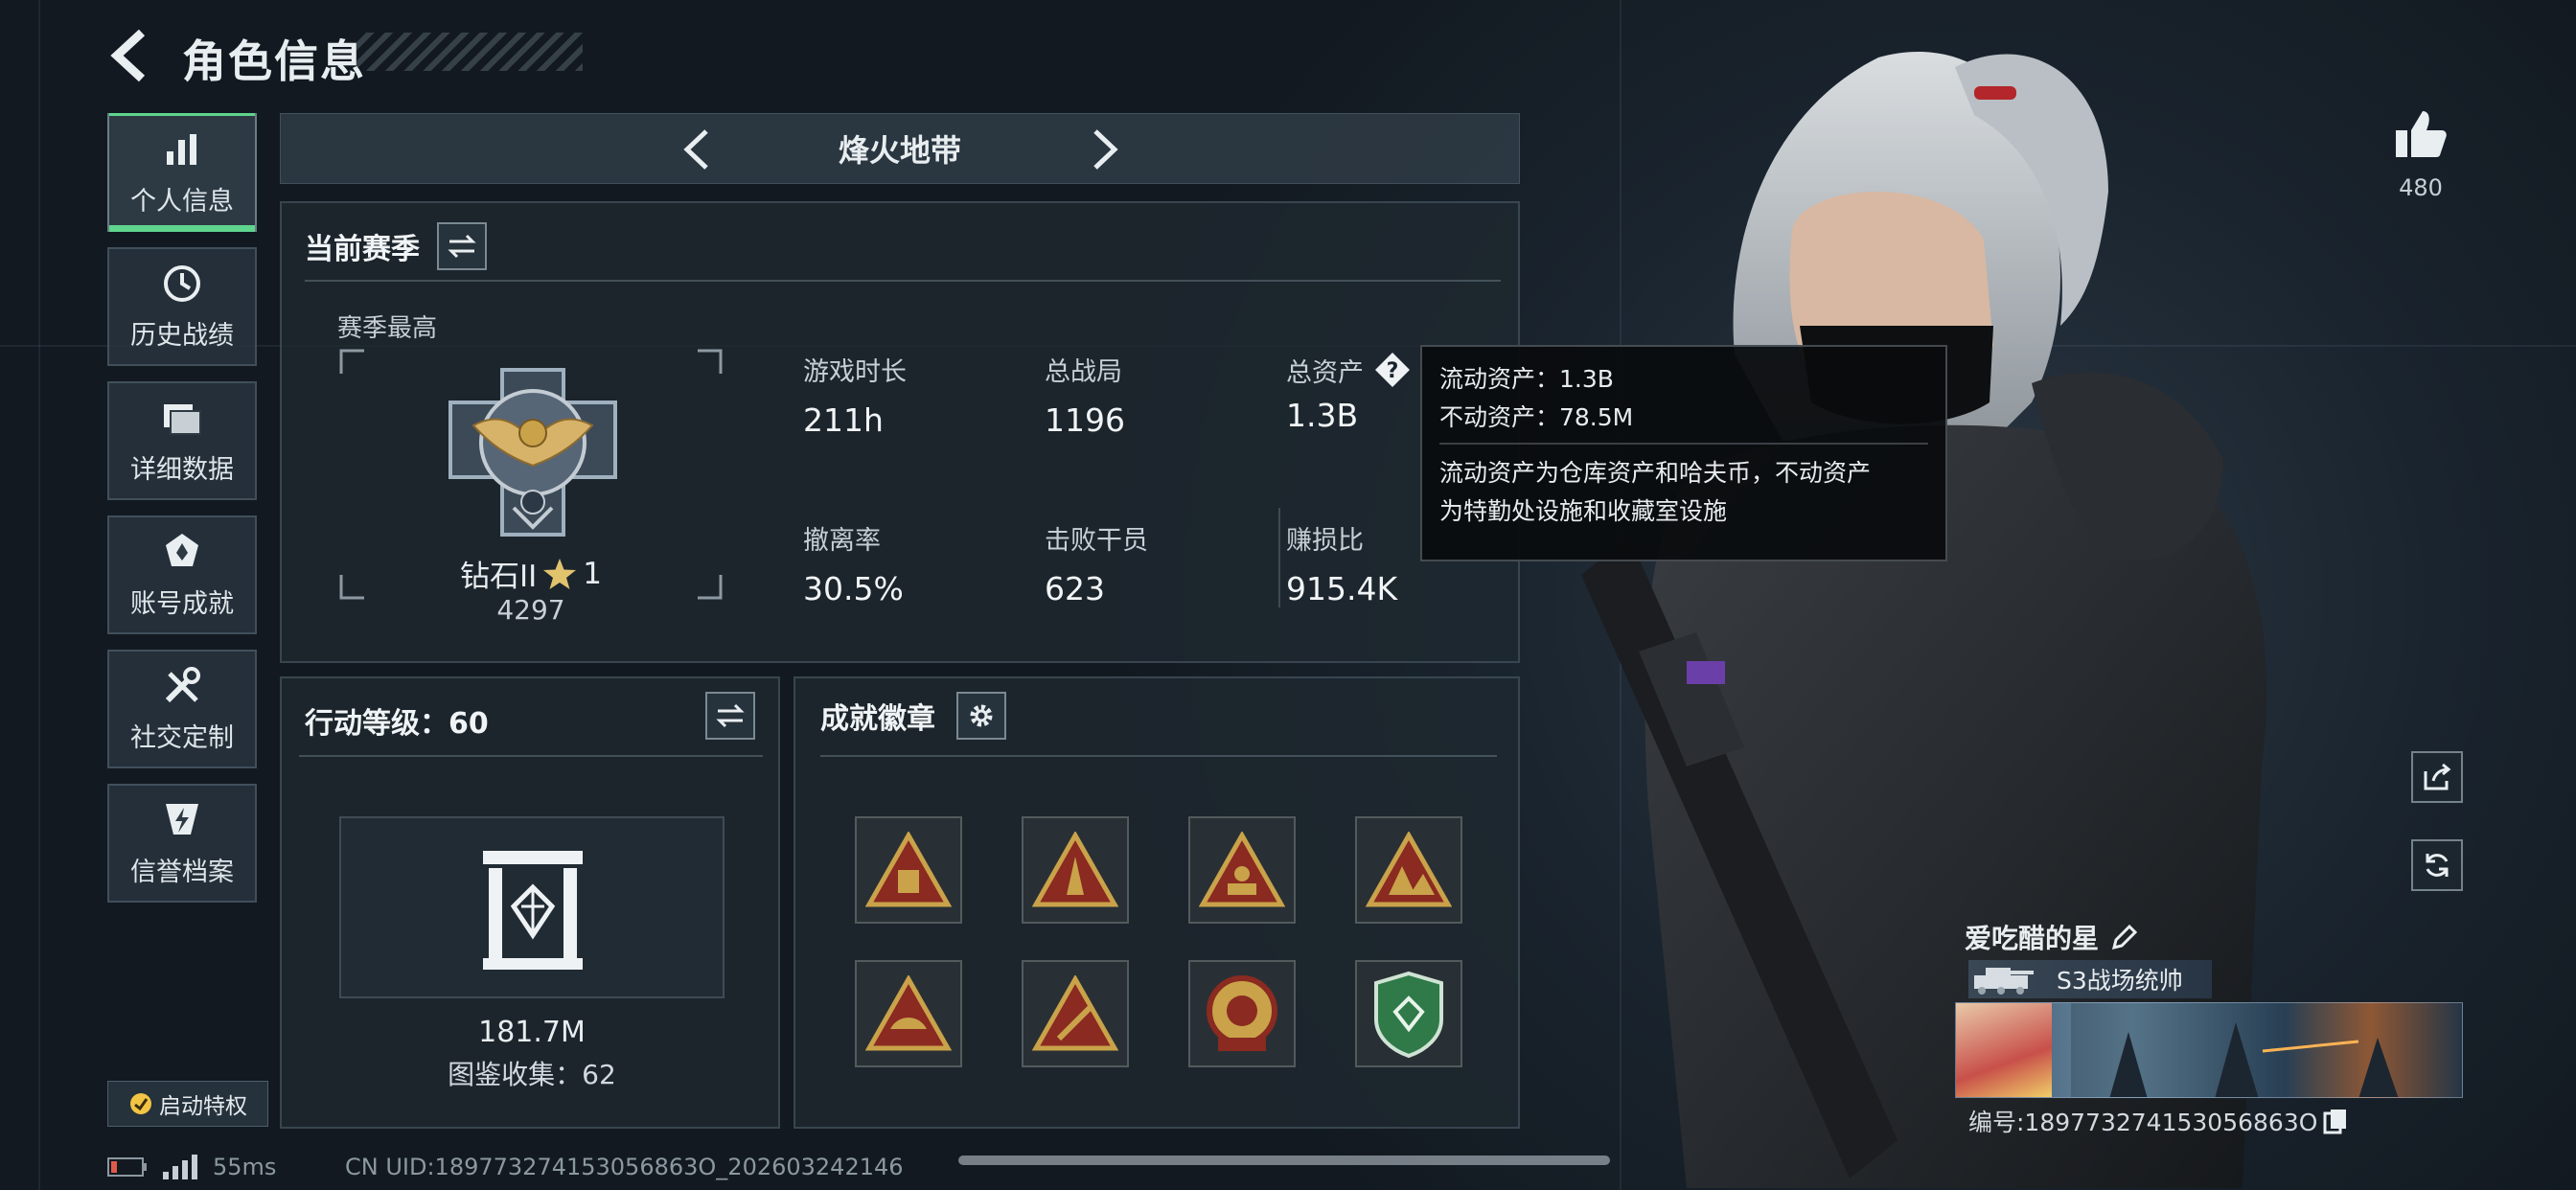 This screenshot has width=2576, height=1190. What do you see at coordinates (182, 686) in the screenshot?
I see `tools-icon` at bounding box center [182, 686].